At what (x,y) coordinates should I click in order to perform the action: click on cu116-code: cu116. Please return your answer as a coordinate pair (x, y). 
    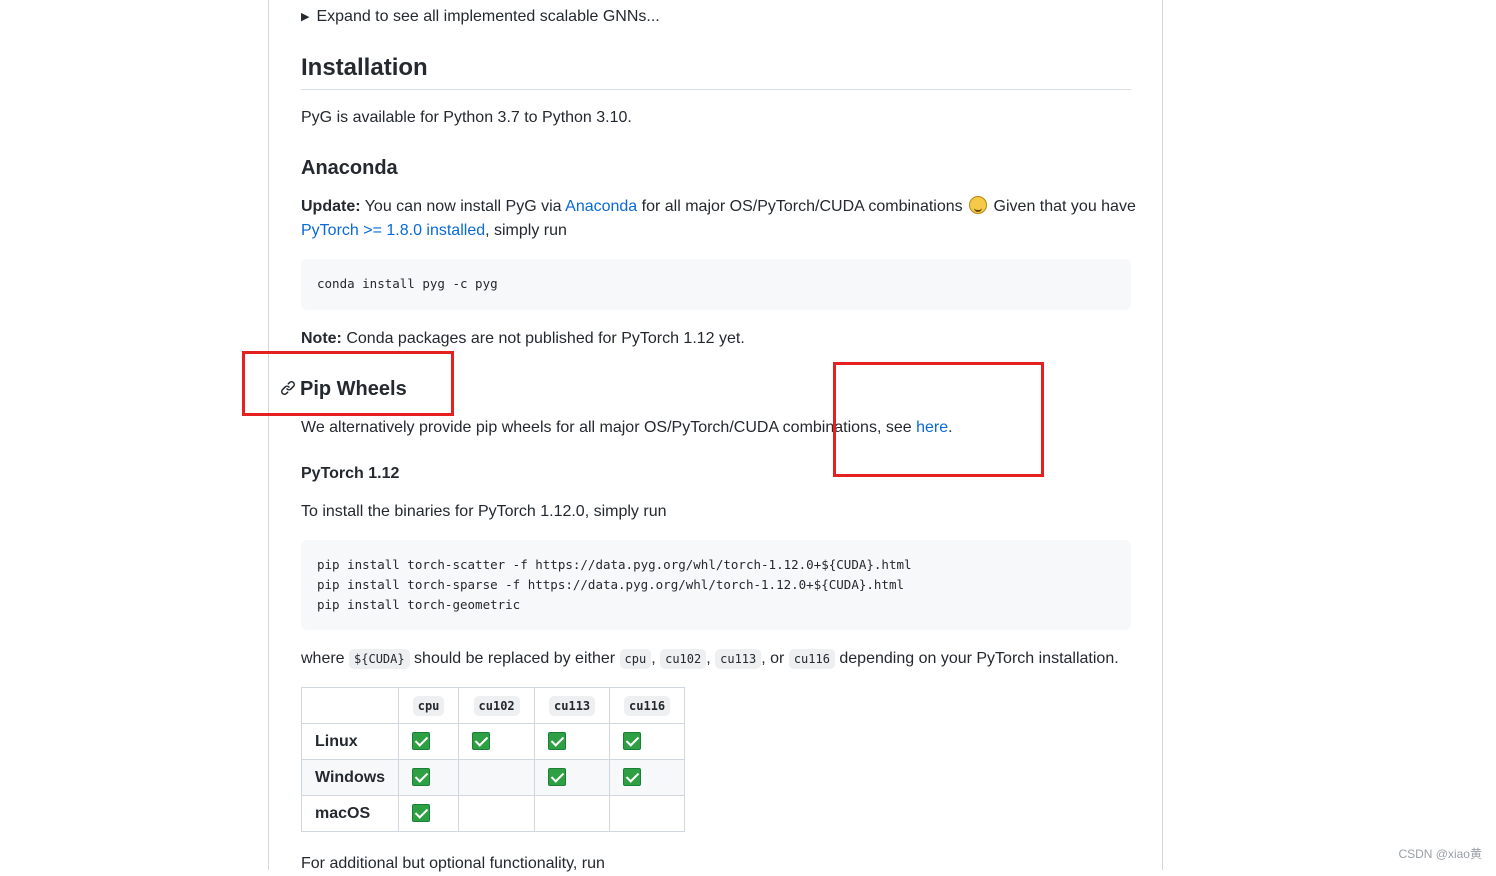
    Looking at the image, I should click on (811, 659).